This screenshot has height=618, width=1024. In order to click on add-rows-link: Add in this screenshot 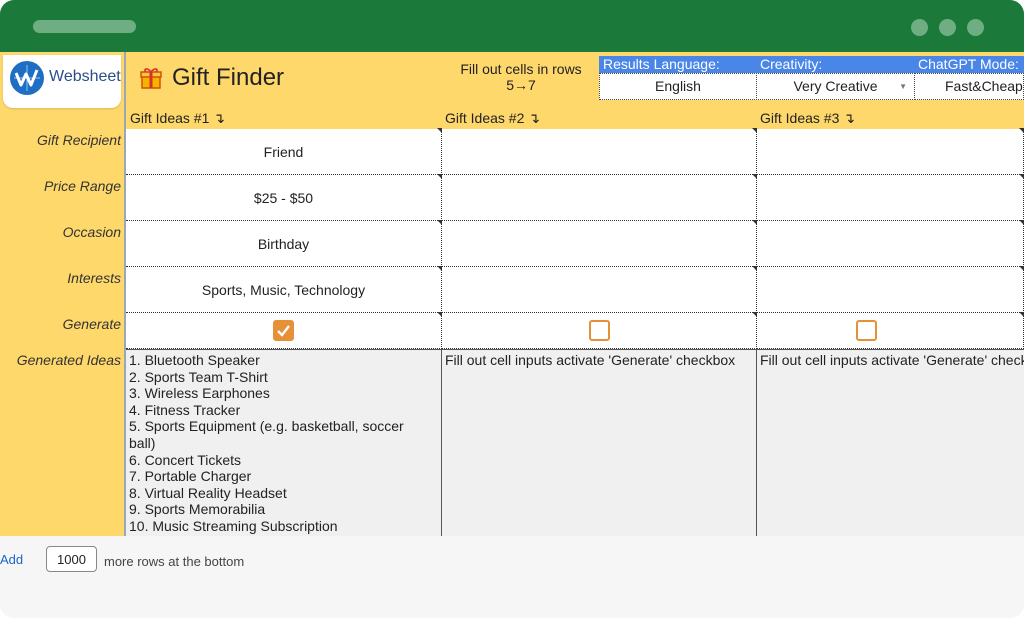, I will do `click(11, 559)`.